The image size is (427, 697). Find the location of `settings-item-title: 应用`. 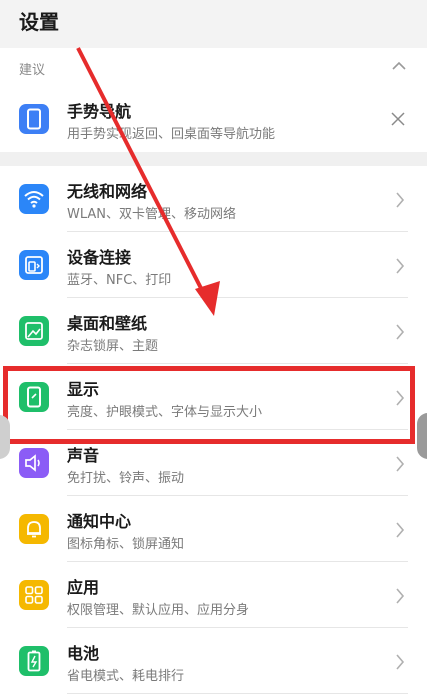

settings-item-title: 应用 is located at coordinates (83, 587).